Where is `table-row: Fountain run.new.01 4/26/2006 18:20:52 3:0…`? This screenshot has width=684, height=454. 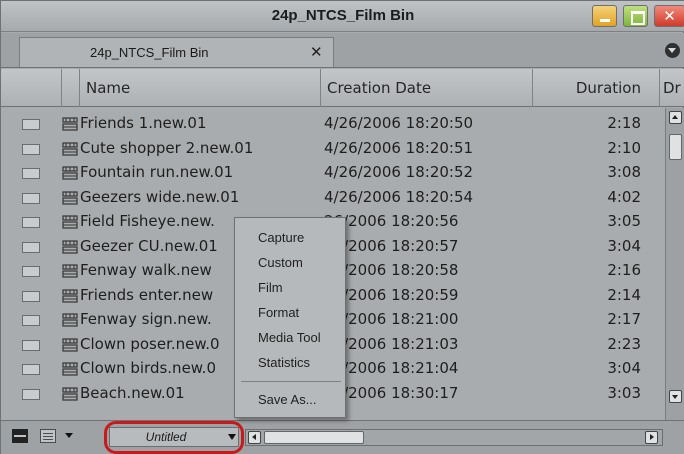 table-row: Fountain run.new.01 4/26/2006 18:20:52 3:0… is located at coordinates (333, 173).